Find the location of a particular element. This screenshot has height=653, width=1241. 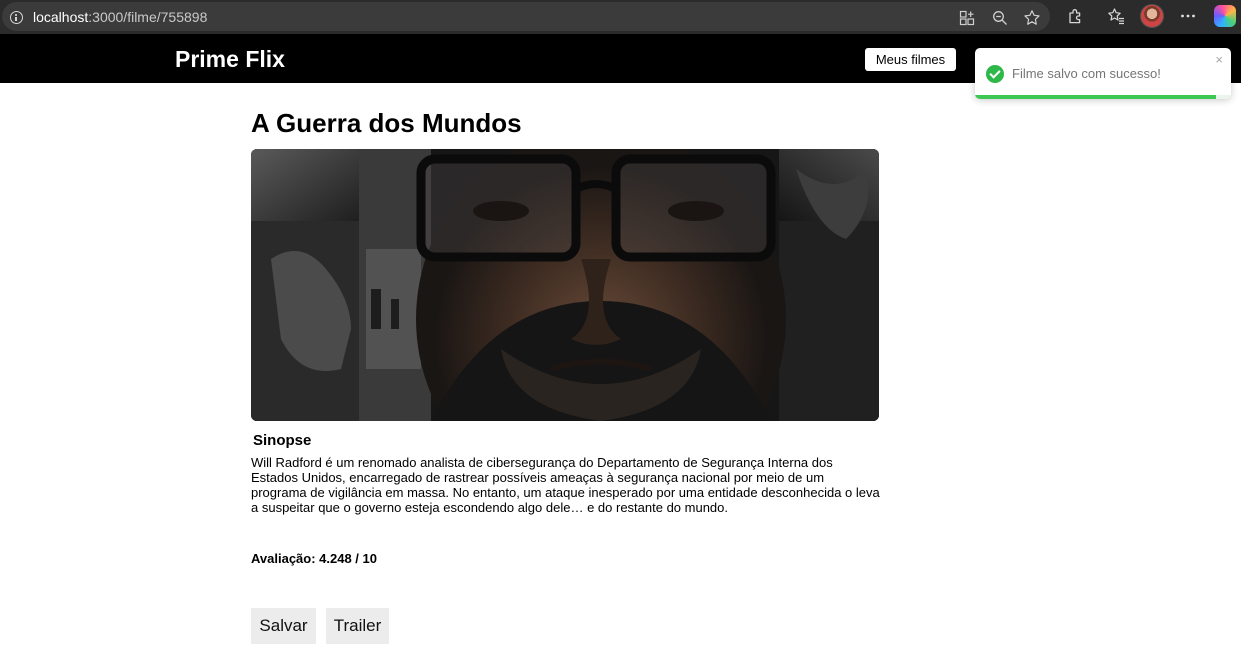

success-check-icon is located at coordinates (995, 74).